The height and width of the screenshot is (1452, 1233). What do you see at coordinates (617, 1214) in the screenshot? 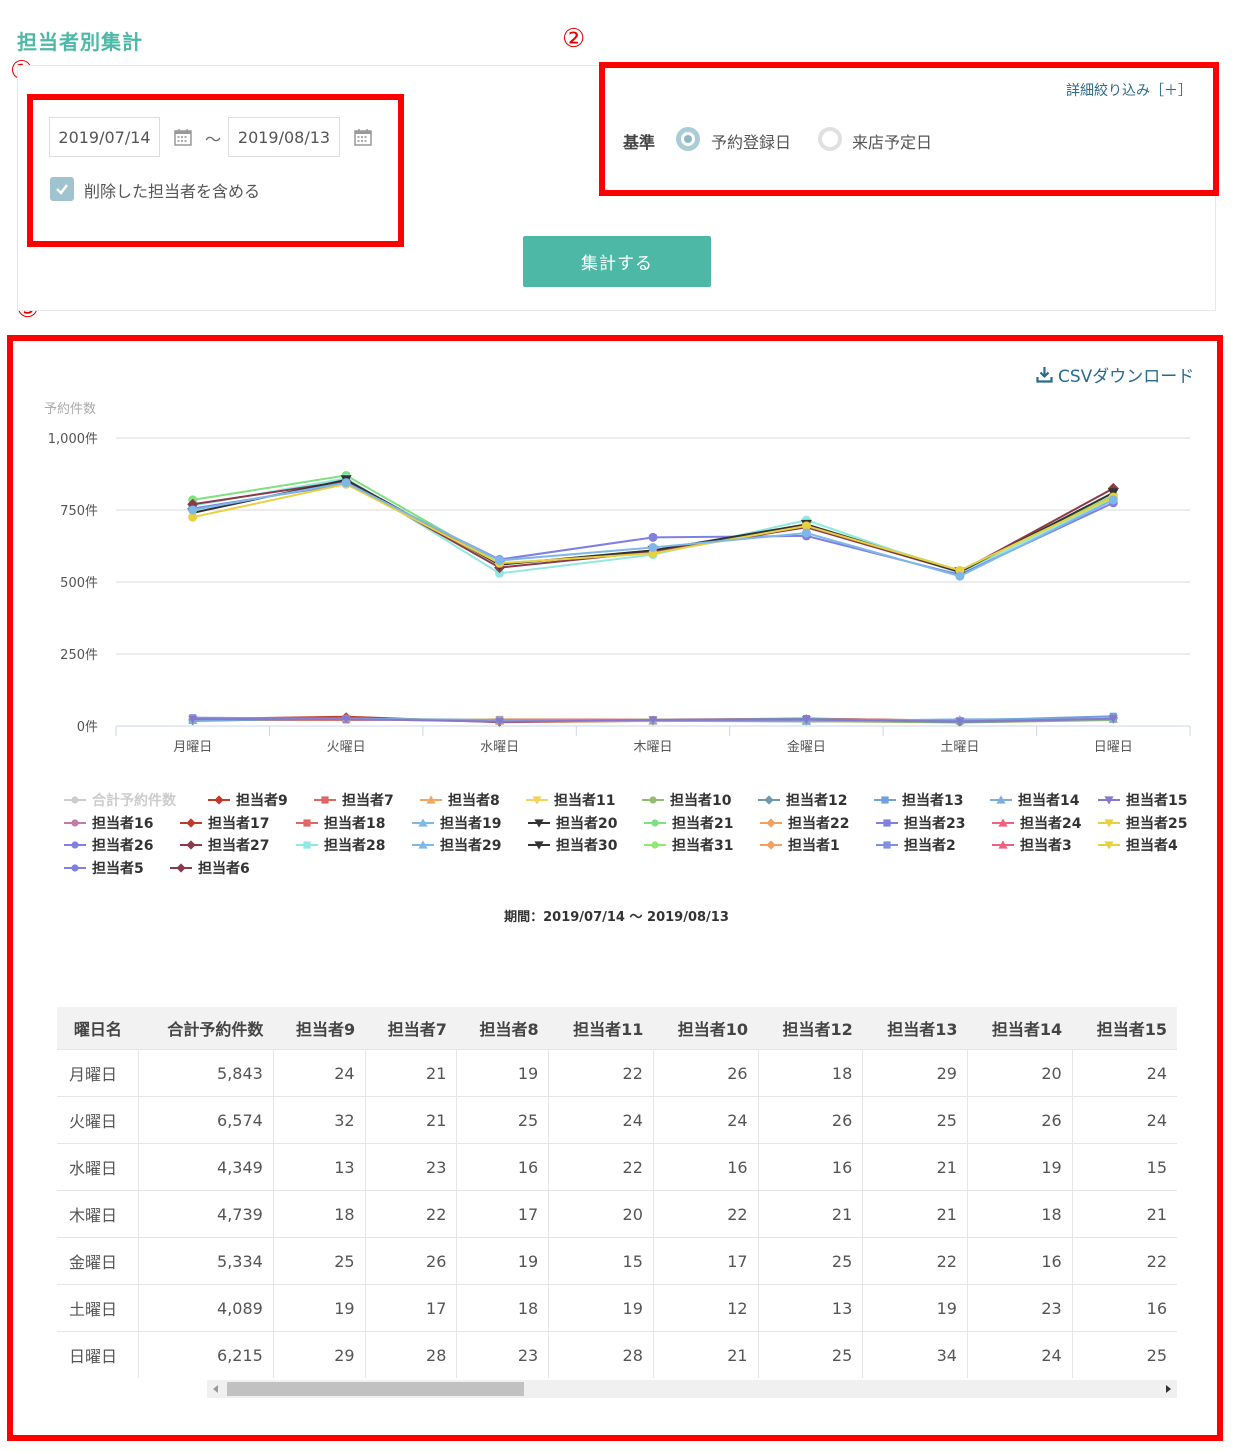
I see `table-row: 木曜日 4,739 18 22 17 20 22 21 21 18 21` at bounding box center [617, 1214].